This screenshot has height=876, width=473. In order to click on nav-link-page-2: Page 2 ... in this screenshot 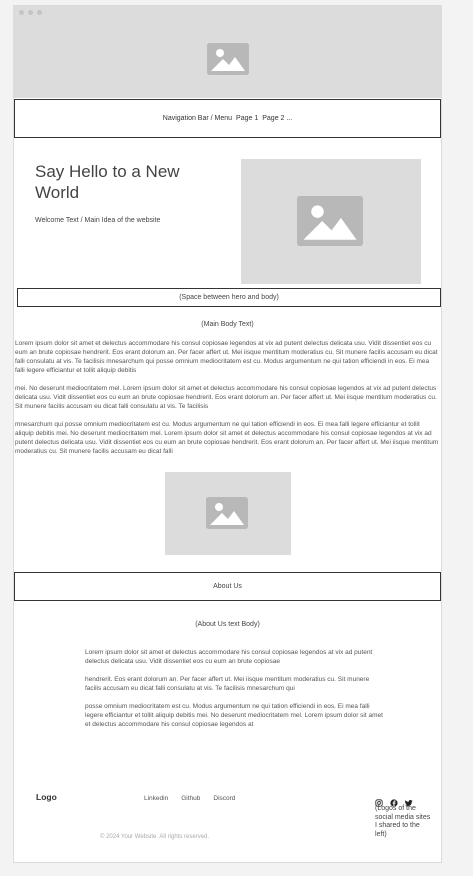, I will do `click(277, 118)`.